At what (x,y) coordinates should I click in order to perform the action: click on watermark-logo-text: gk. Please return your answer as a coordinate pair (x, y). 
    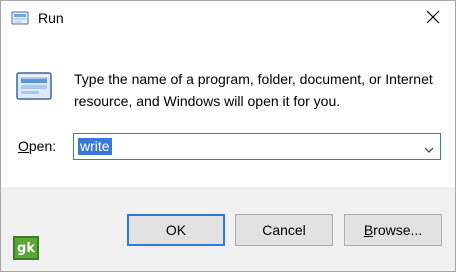
    Looking at the image, I should click on (26, 248).